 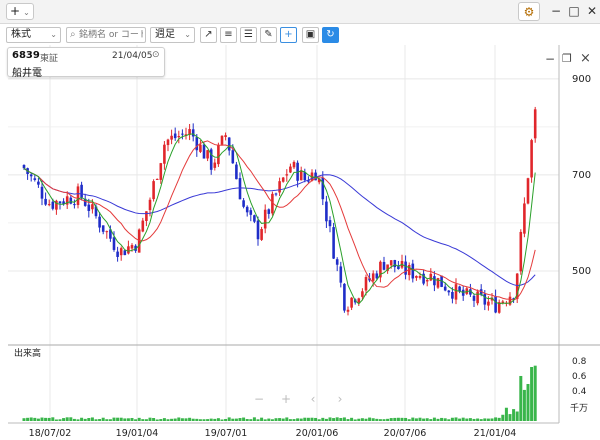 I want to click on text-lines-icon: ≡, so click(x=228, y=34).